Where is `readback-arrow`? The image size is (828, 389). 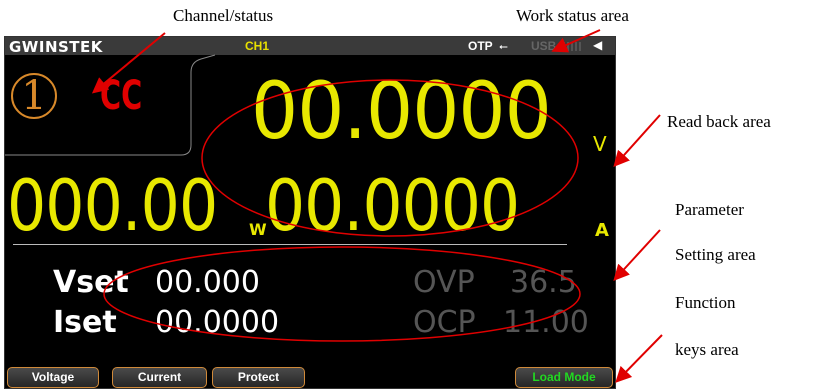
readback-arrow is located at coordinates (637, 140).